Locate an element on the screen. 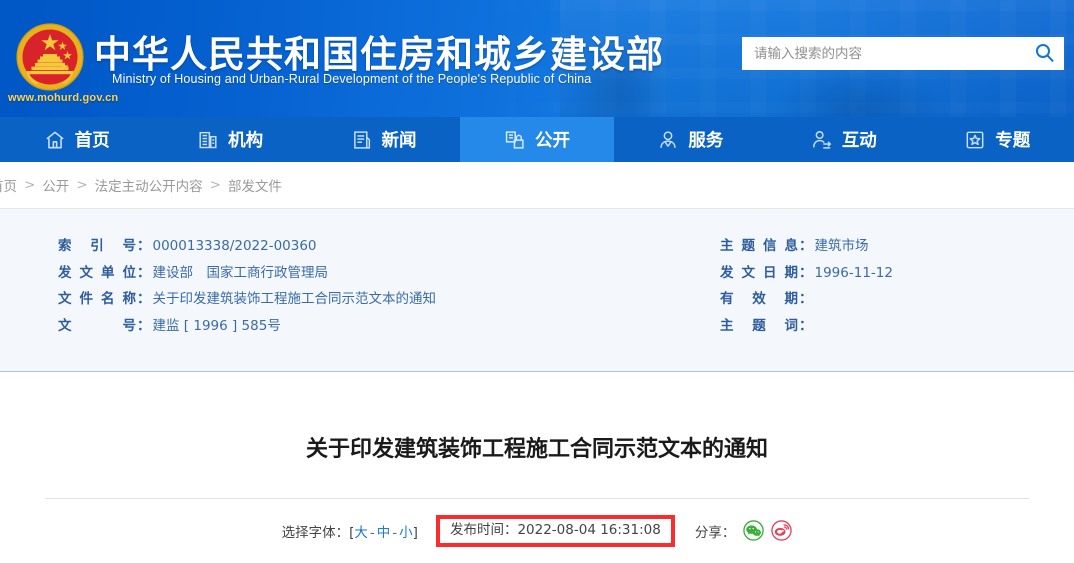 Image resolution: width=1074 pixels, height=563 pixels. news-document-icon is located at coordinates (362, 140).